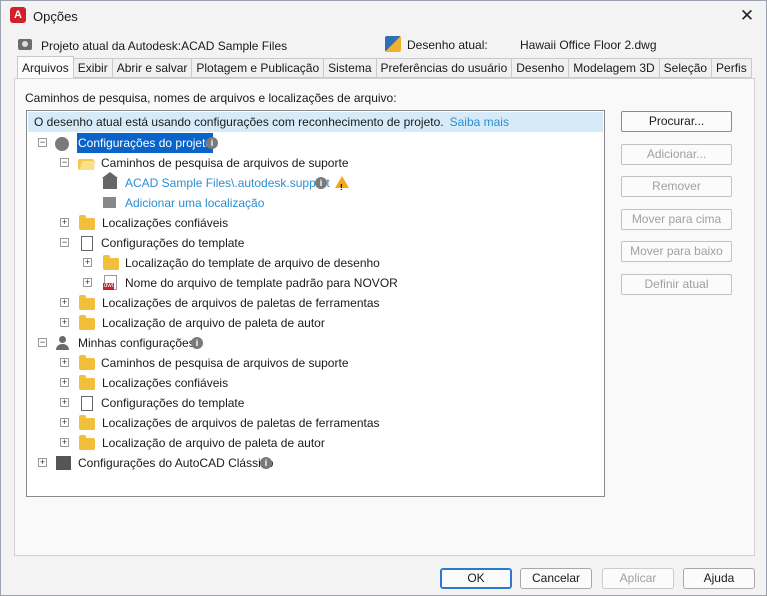 The width and height of the screenshot is (767, 596). Describe the element at coordinates (136, 343) in the screenshot. I see `tree-label: Minhas configurações` at that location.